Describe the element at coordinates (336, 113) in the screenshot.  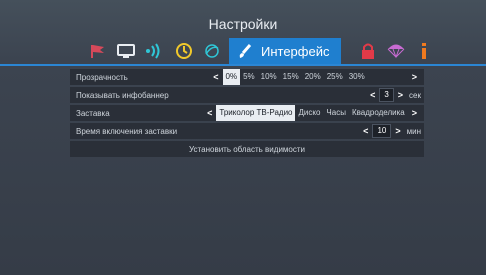
I see `screensaver-option: Часы` at that location.